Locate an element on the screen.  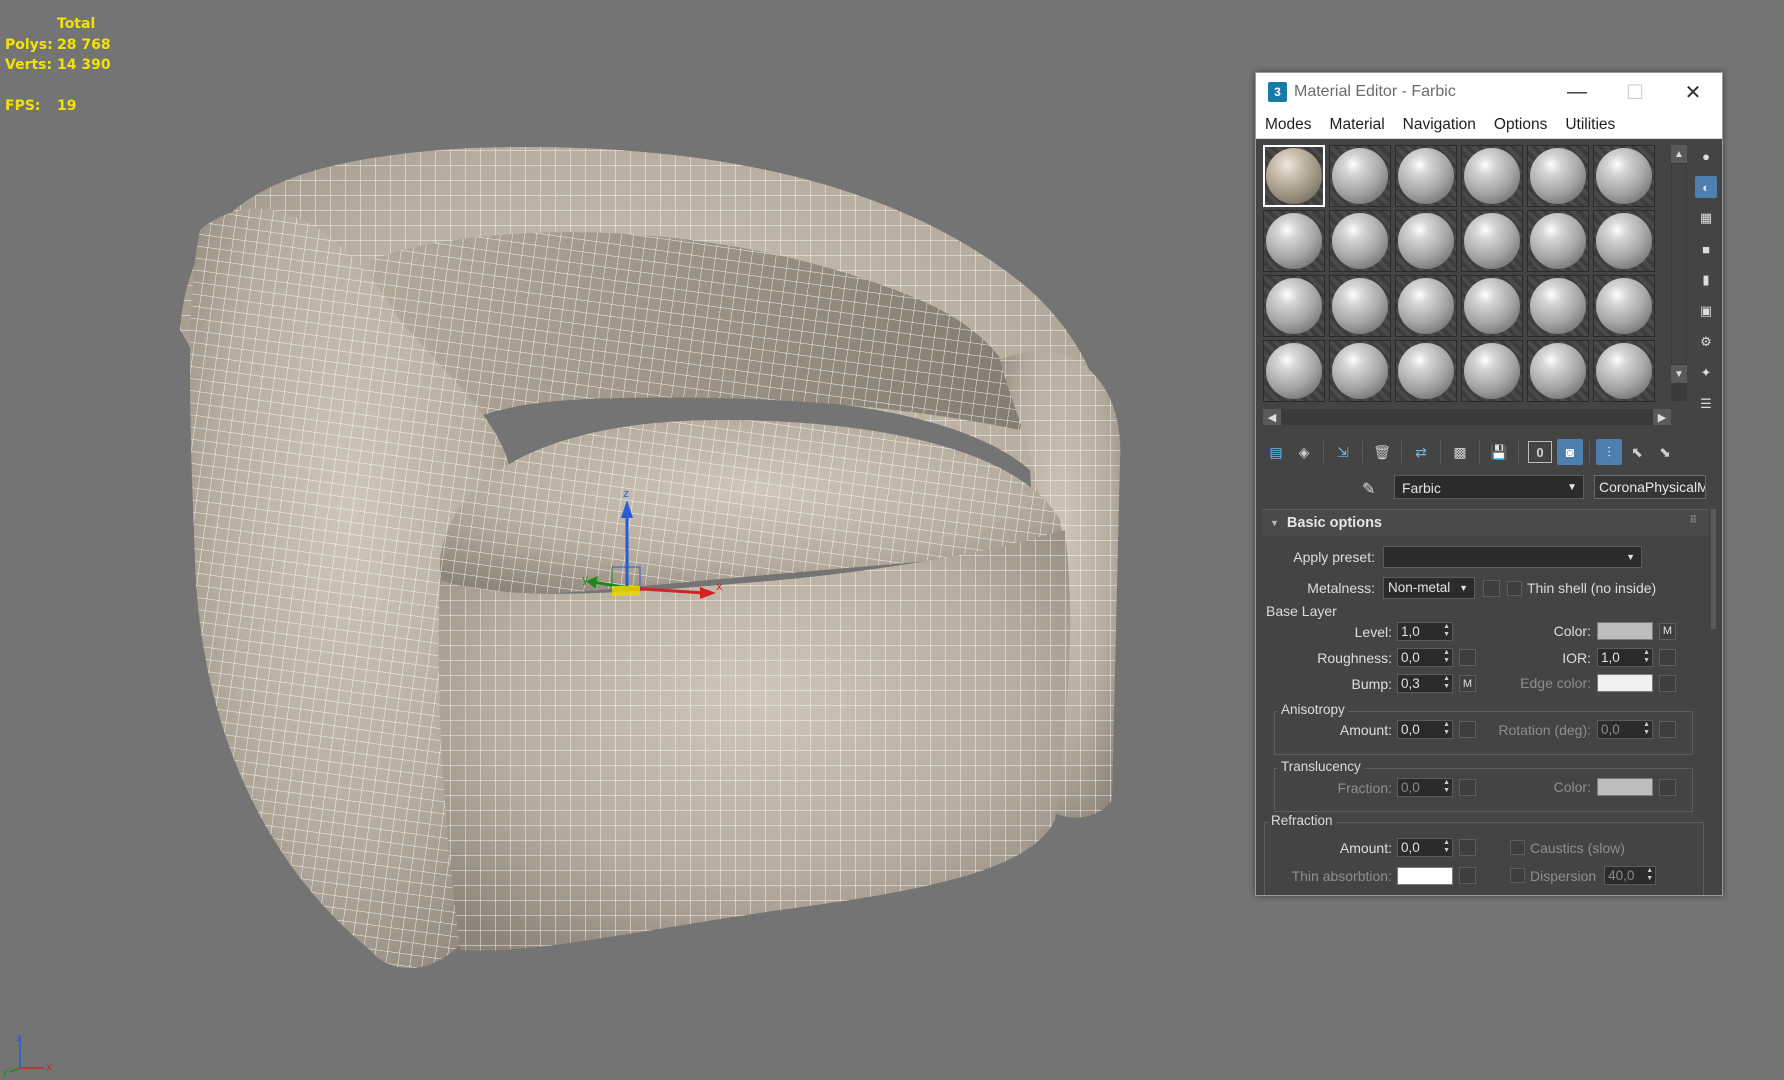
translucency-color-map-button is located at coordinates (1667, 787).